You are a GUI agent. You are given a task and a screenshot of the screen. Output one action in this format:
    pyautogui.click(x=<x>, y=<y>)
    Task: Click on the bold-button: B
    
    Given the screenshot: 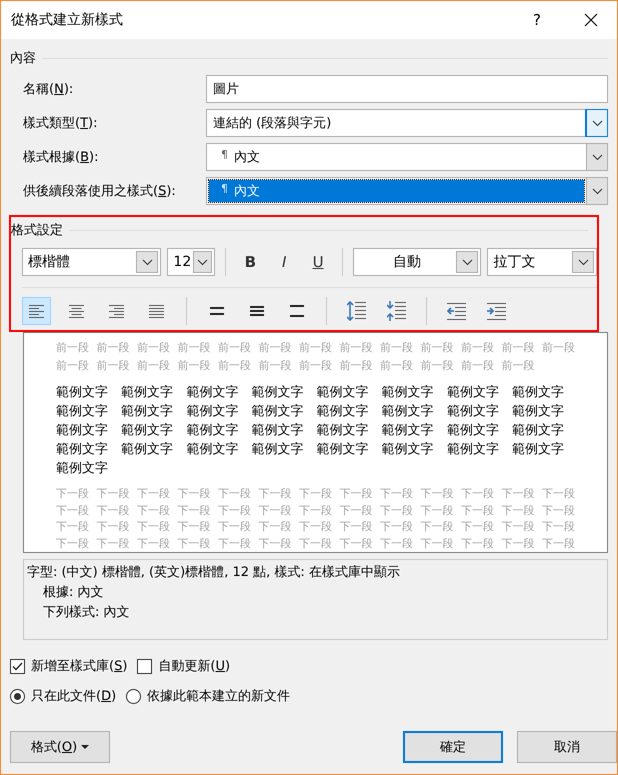 What is the action you would take?
    pyautogui.click(x=250, y=262)
    